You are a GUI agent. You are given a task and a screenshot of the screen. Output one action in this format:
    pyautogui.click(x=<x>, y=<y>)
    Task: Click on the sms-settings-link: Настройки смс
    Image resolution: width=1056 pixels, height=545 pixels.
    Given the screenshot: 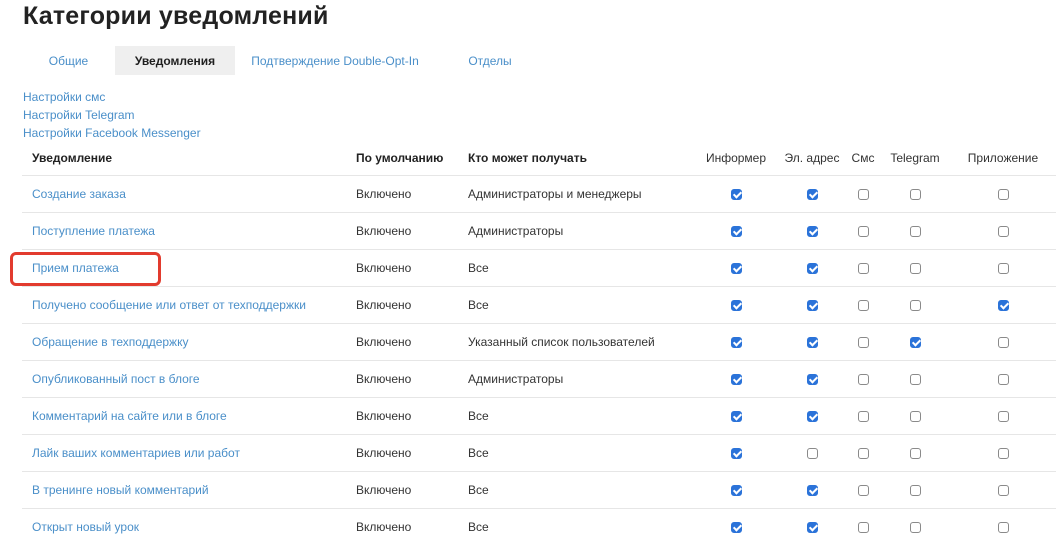 What is the action you would take?
    pyautogui.click(x=112, y=97)
    